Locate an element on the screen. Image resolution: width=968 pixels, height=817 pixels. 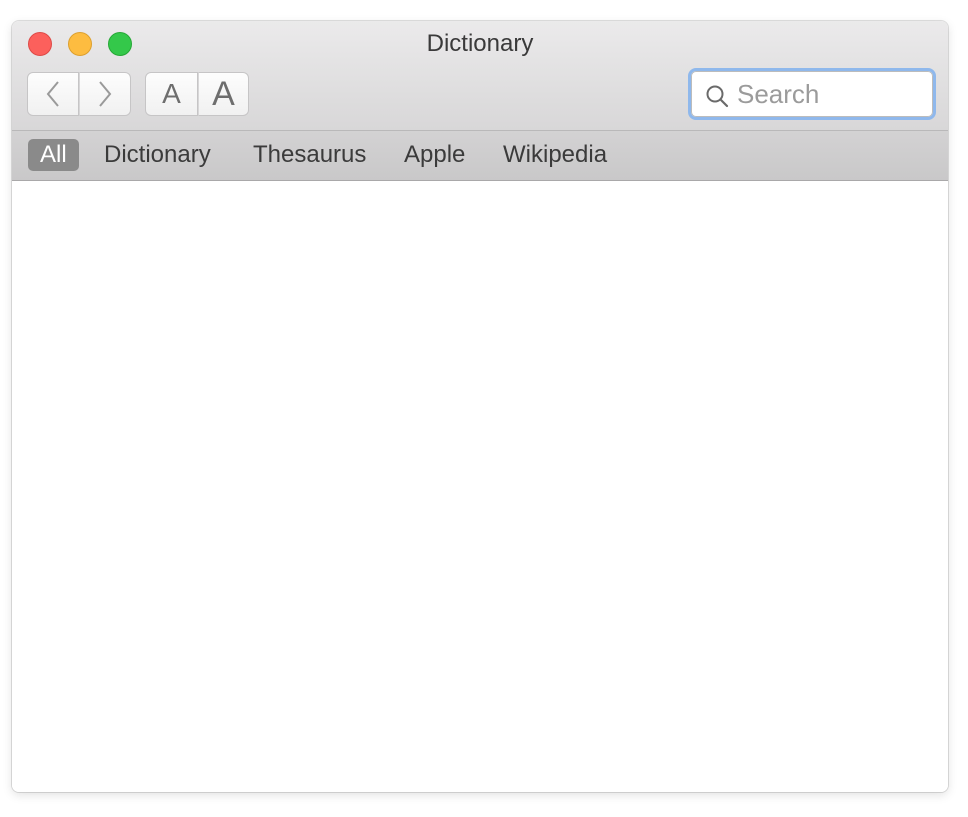
tab-dictionary: Dictionary is located at coordinates (157, 155).